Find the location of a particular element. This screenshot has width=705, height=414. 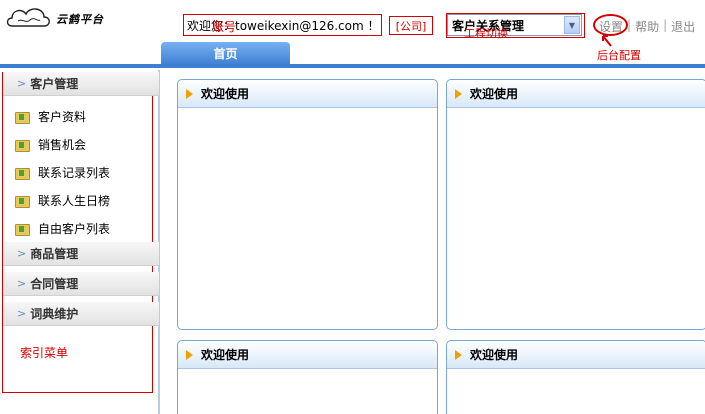

tab-home: 首页 is located at coordinates (225, 53).